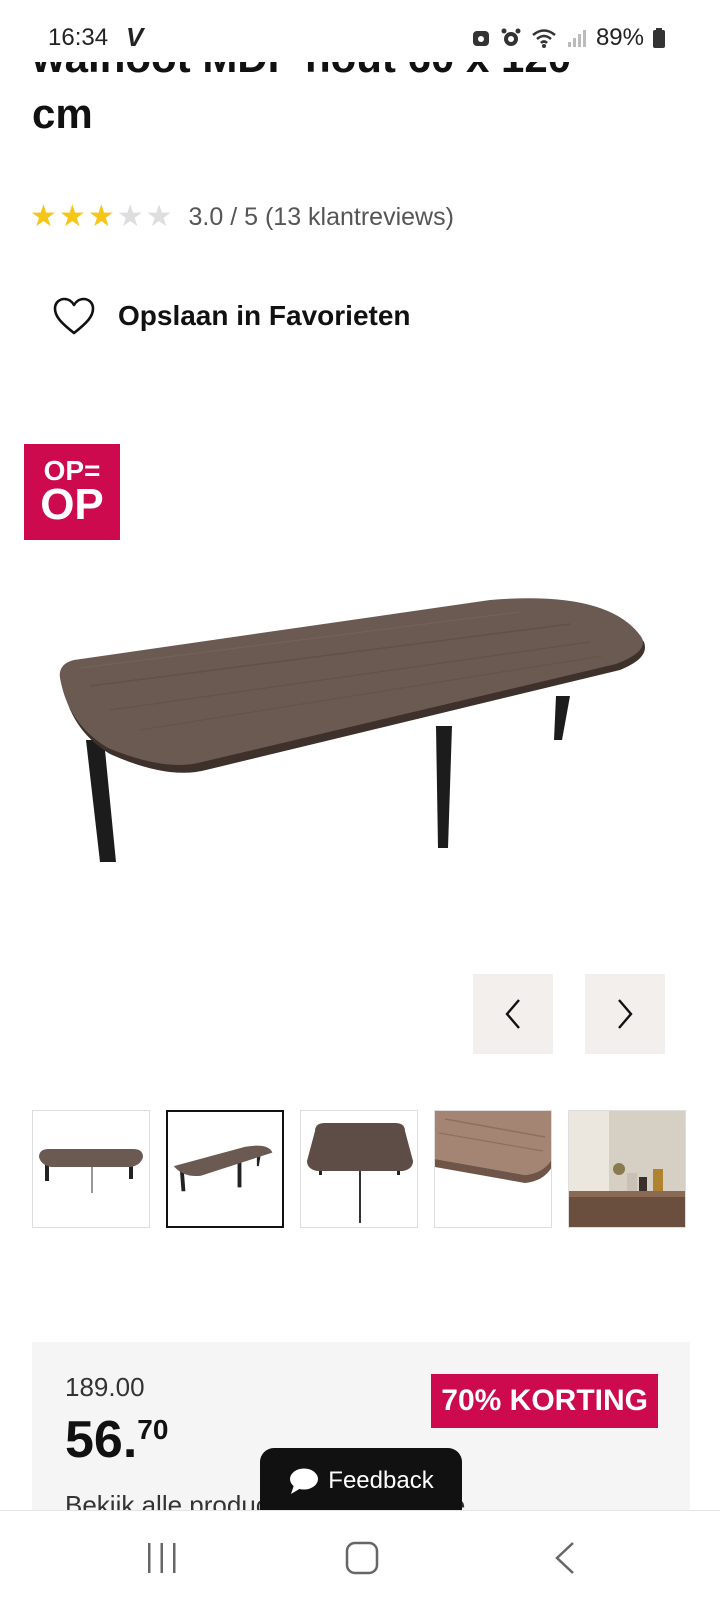 Image resolution: width=720 pixels, height=1600 pixels. What do you see at coordinates (264, 315) in the screenshot?
I see `save-favorite-label: Opslaan in Favorieten` at bounding box center [264, 315].